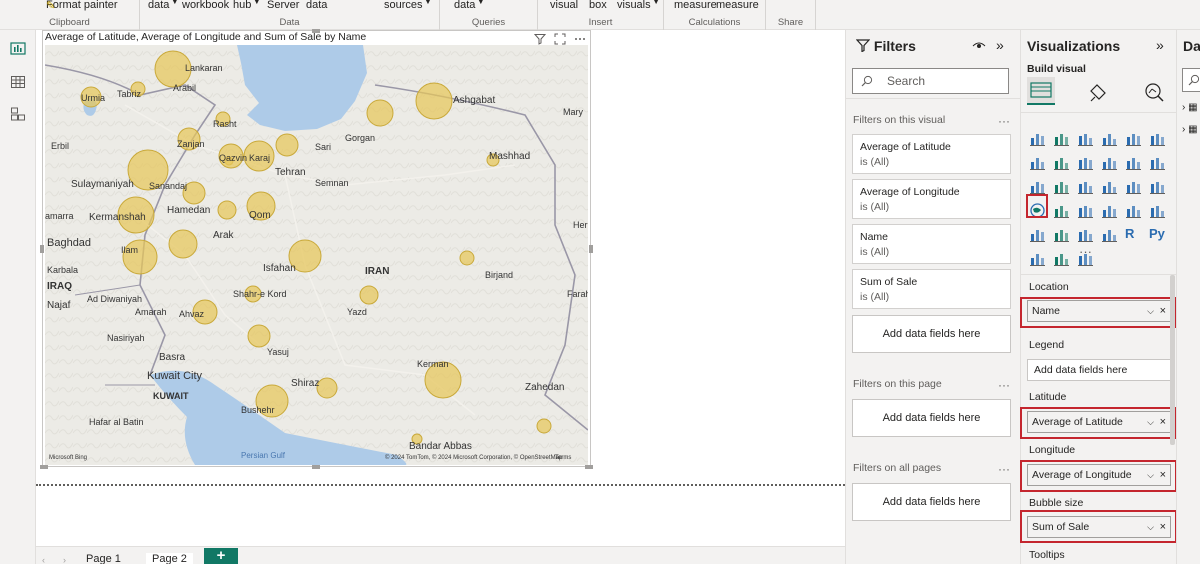 The width and height of the screenshot is (1200, 564). What do you see at coordinates (1037, 234) in the screenshot?
I see `kpi-icon` at bounding box center [1037, 234].